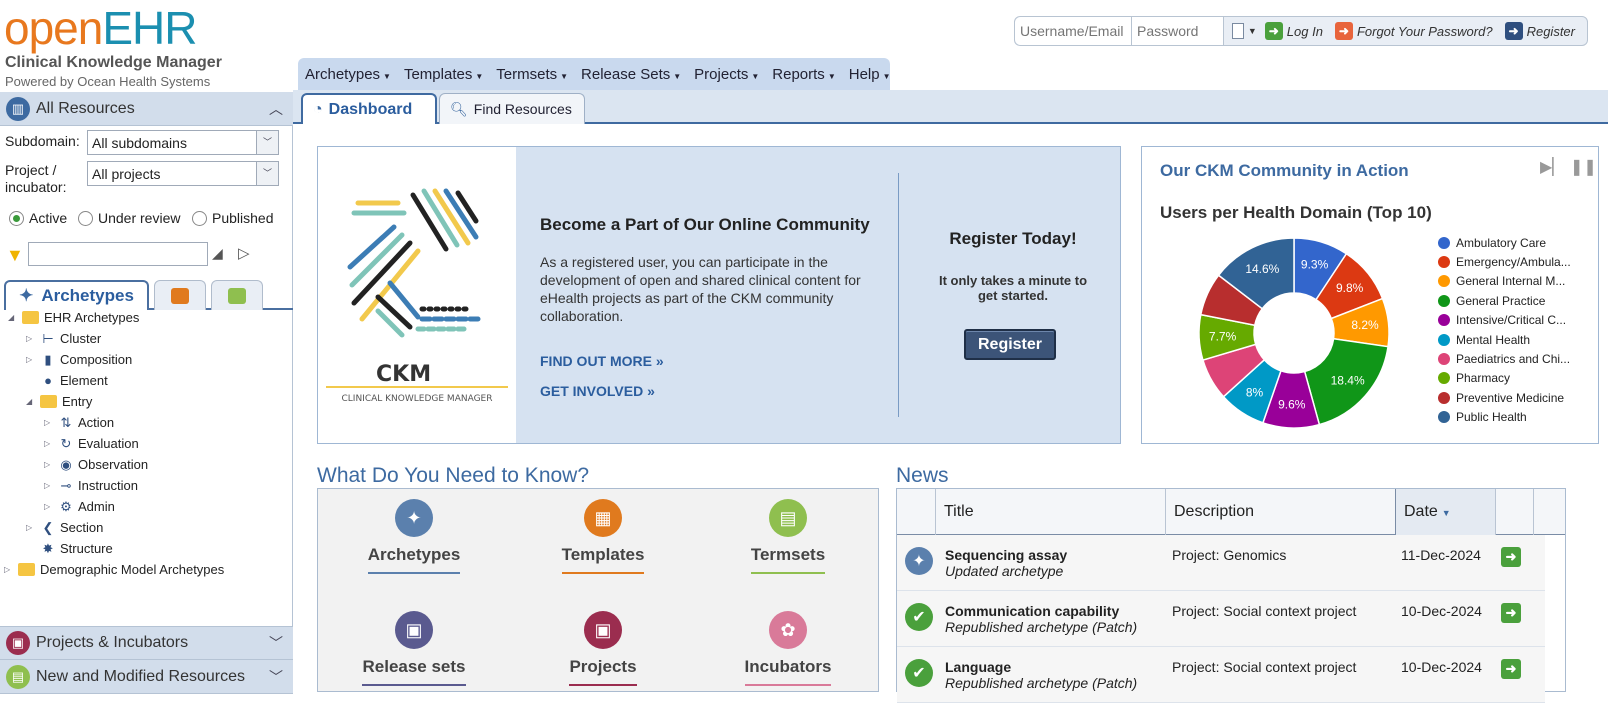 Image resolution: width=1608 pixels, height=703 pixels. Describe the element at coordinates (1445, 512) in the screenshot. I see `col-date: Date ▼` at that location.